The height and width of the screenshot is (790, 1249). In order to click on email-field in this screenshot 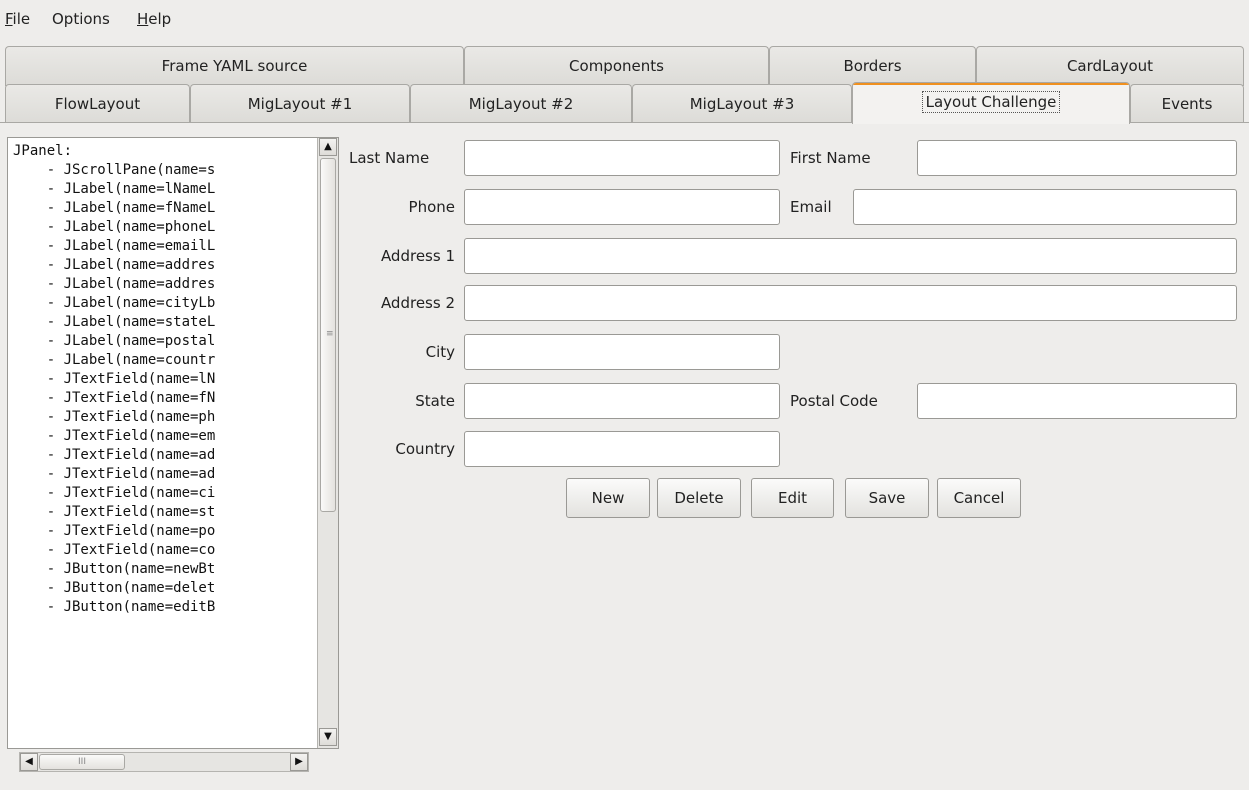, I will do `click(1045, 207)`.